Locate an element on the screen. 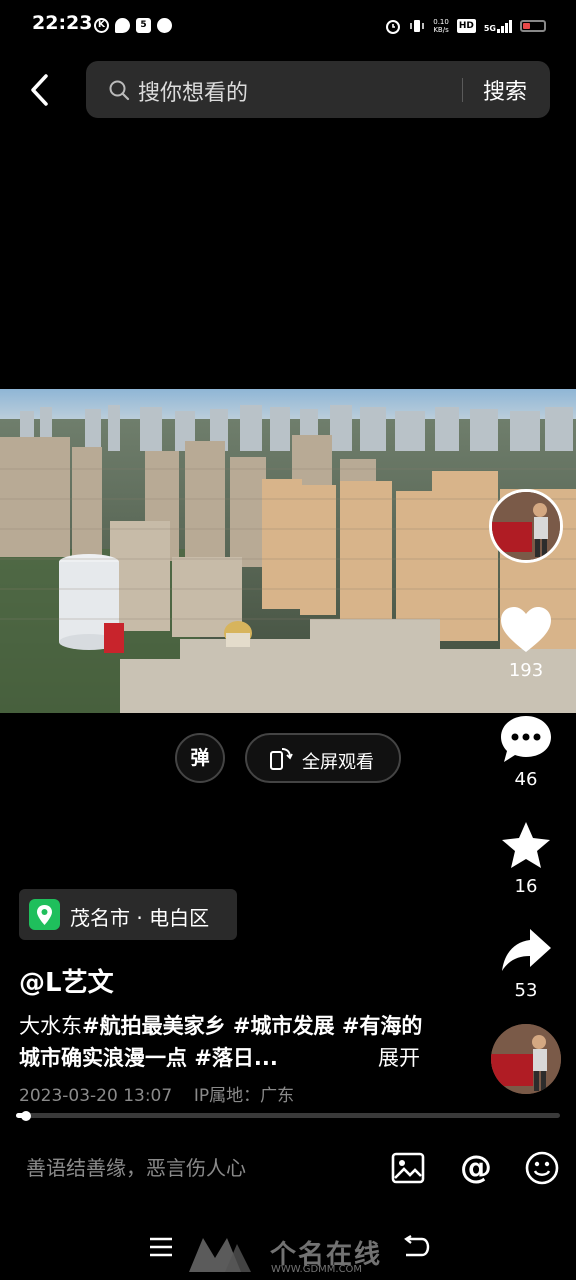  status-notification-icons: K 5 is located at coordinates (133, 25).